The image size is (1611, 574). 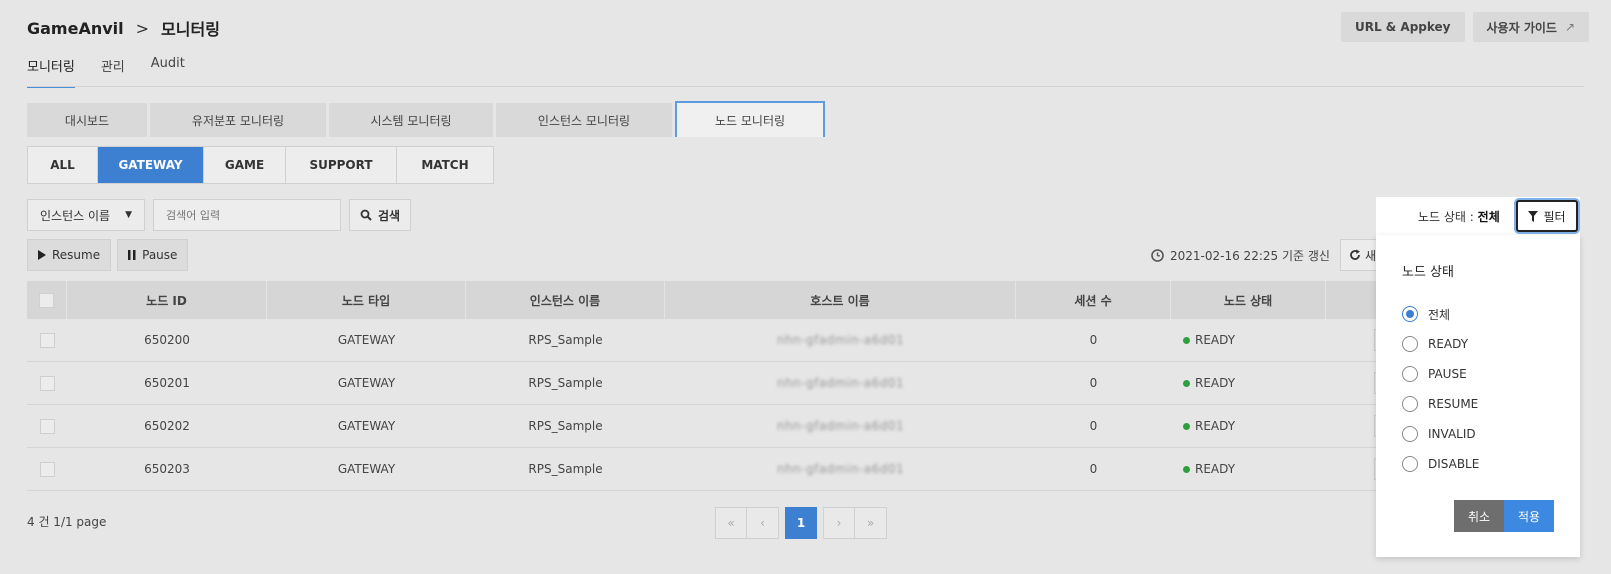 What do you see at coordinates (67, 522) in the screenshot?
I see `result-count: 4 건 1/1 page` at bounding box center [67, 522].